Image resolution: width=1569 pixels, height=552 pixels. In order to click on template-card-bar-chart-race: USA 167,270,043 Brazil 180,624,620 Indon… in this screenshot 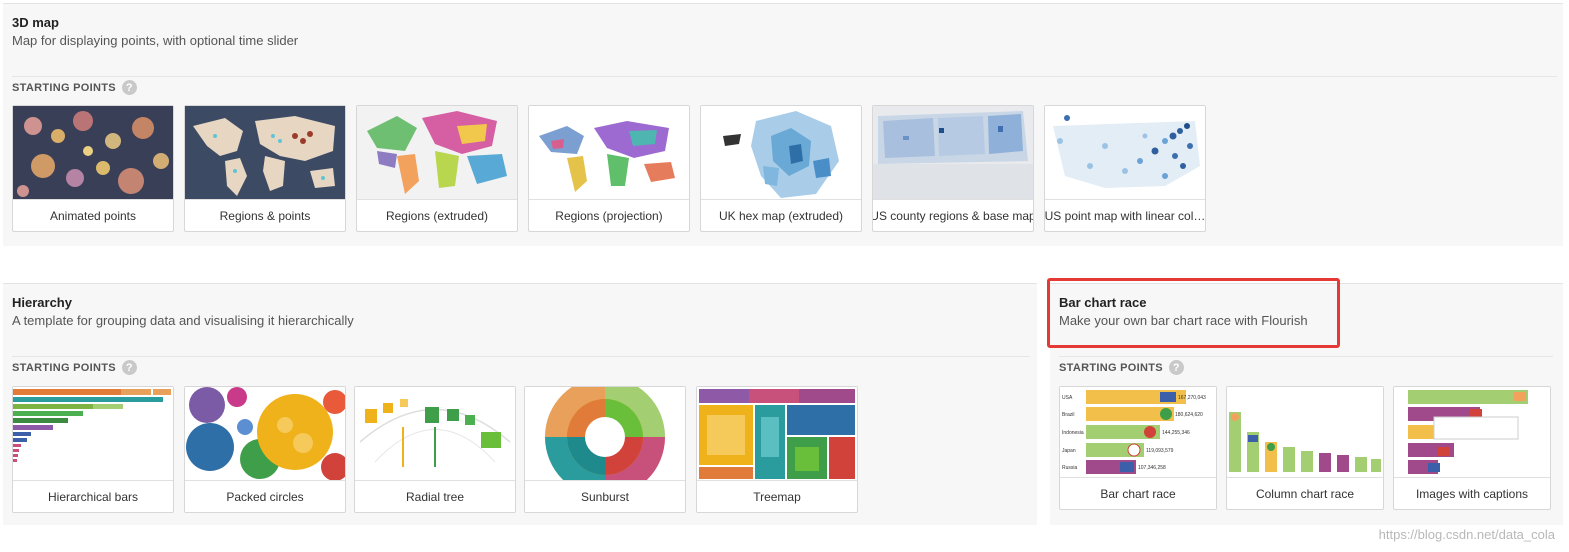, I will do `click(1138, 448)`.